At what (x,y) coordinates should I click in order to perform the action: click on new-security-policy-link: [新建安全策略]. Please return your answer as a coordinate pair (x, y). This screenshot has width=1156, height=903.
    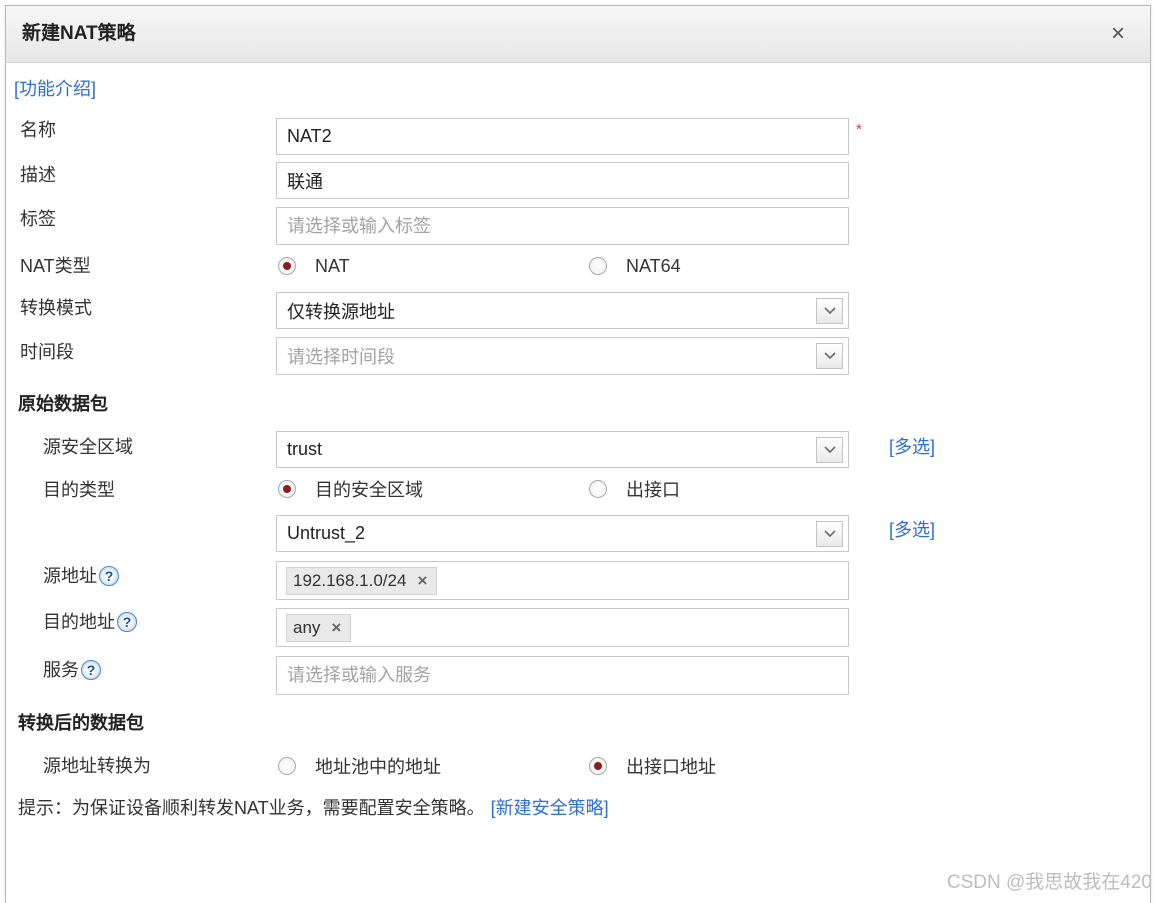
    Looking at the image, I should click on (550, 808).